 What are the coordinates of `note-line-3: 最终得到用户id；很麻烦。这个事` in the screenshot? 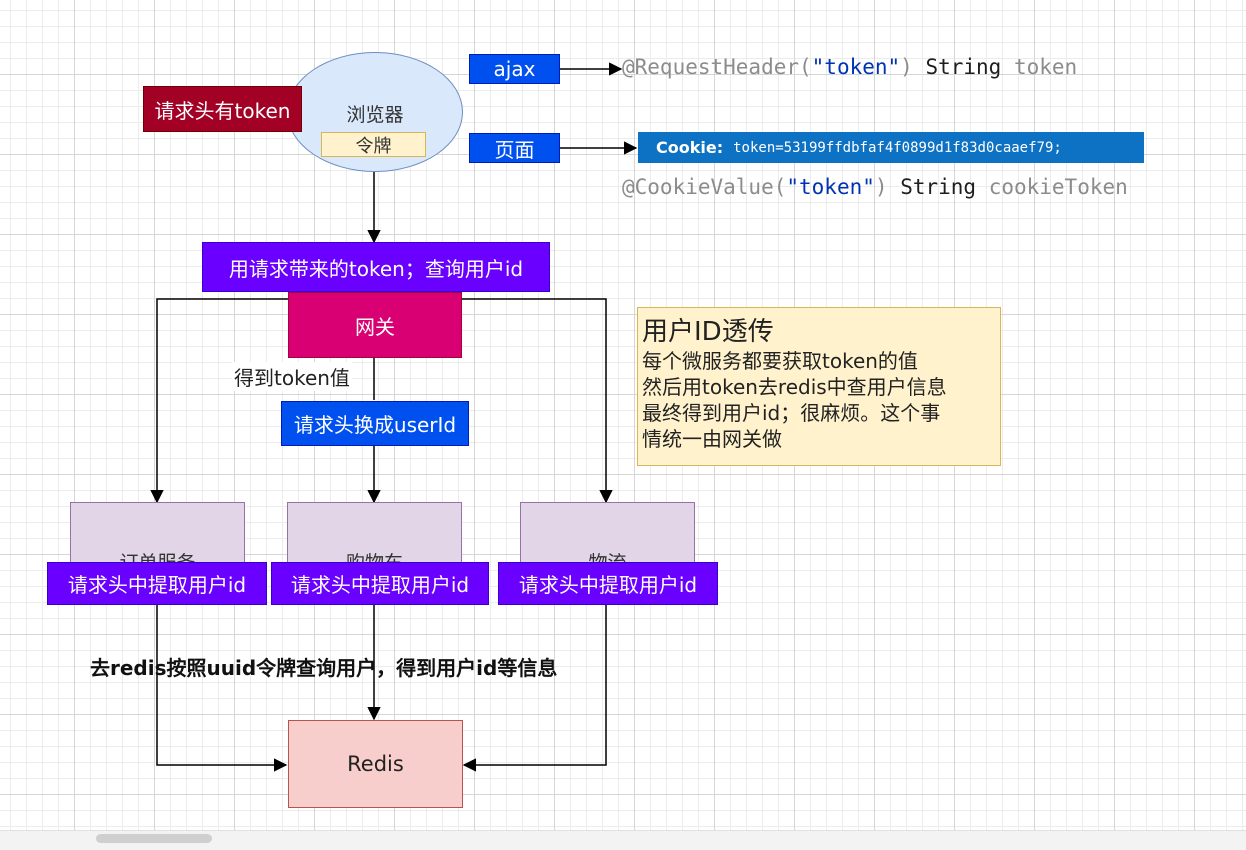 It's located at (791, 413).